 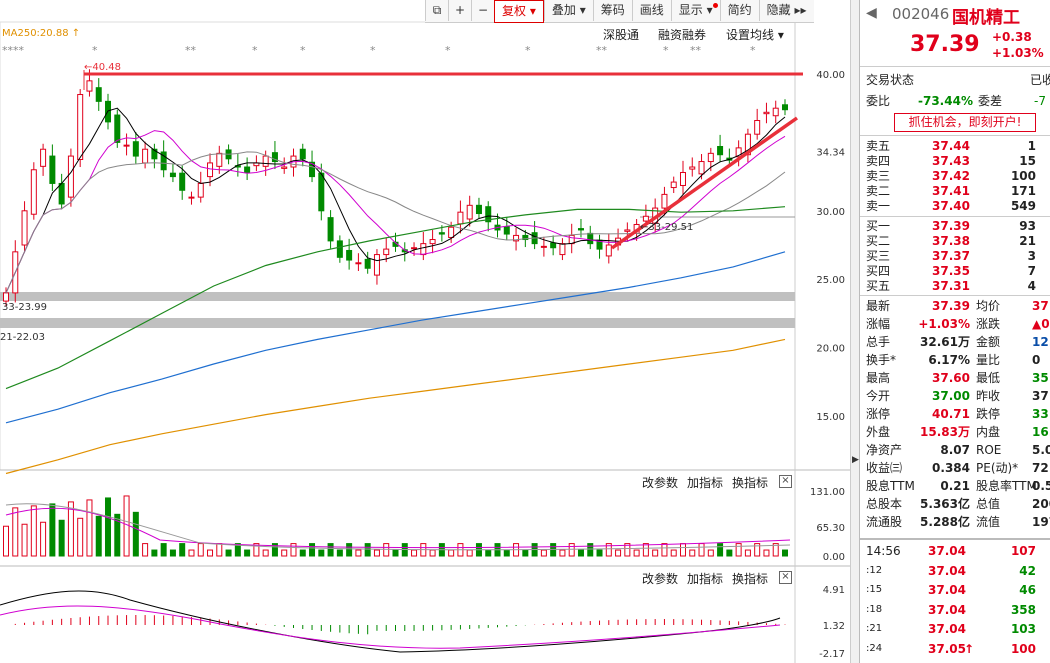 What do you see at coordinates (871, 13) in the screenshot?
I see `prev-stock-icon: ◀` at bounding box center [871, 13].